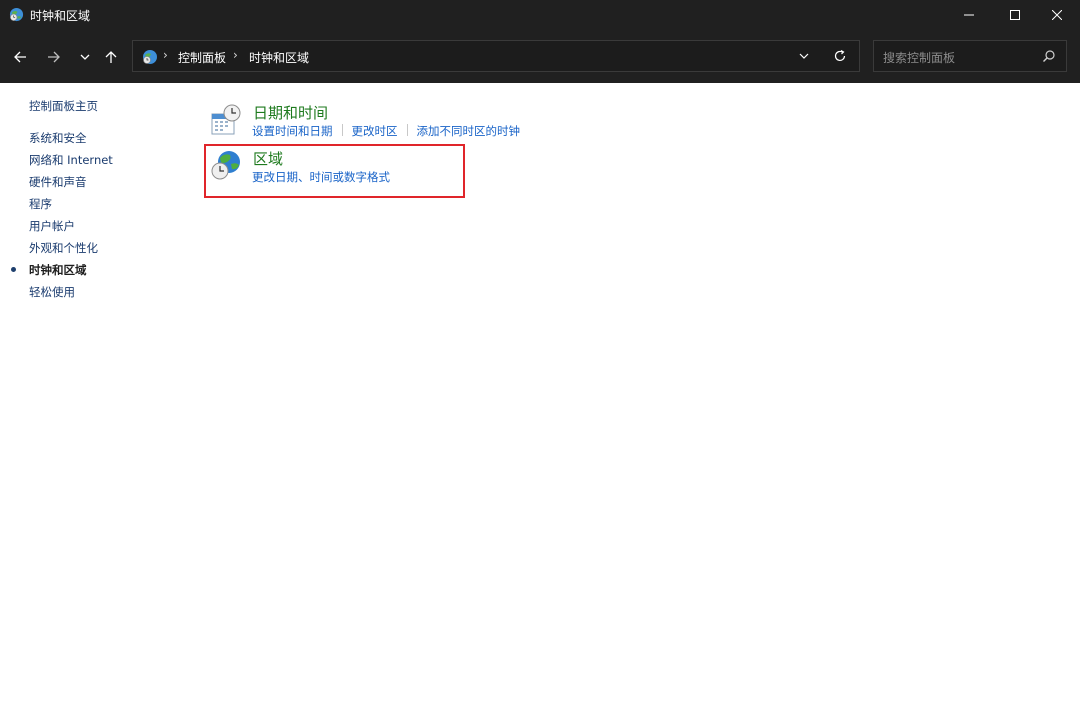  I want to click on maximize-icon, so click(1015, 15).